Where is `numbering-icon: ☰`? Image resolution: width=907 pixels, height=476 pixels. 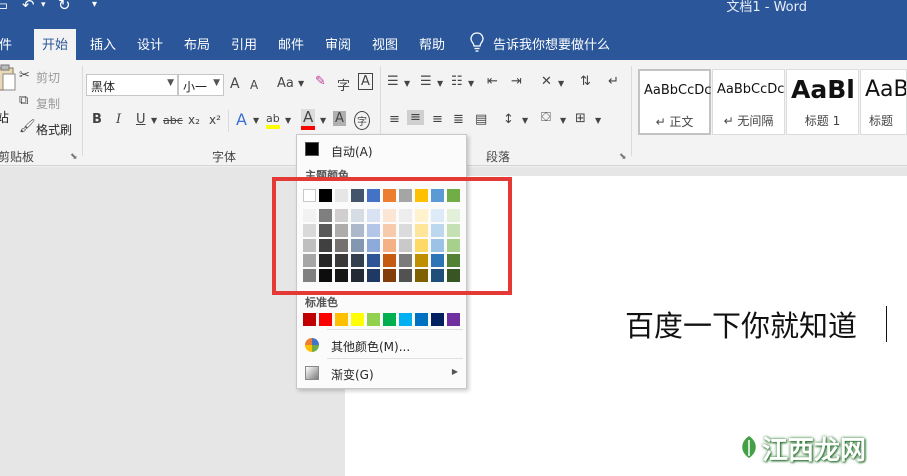
numbering-icon: ☰ is located at coordinates (426, 81).